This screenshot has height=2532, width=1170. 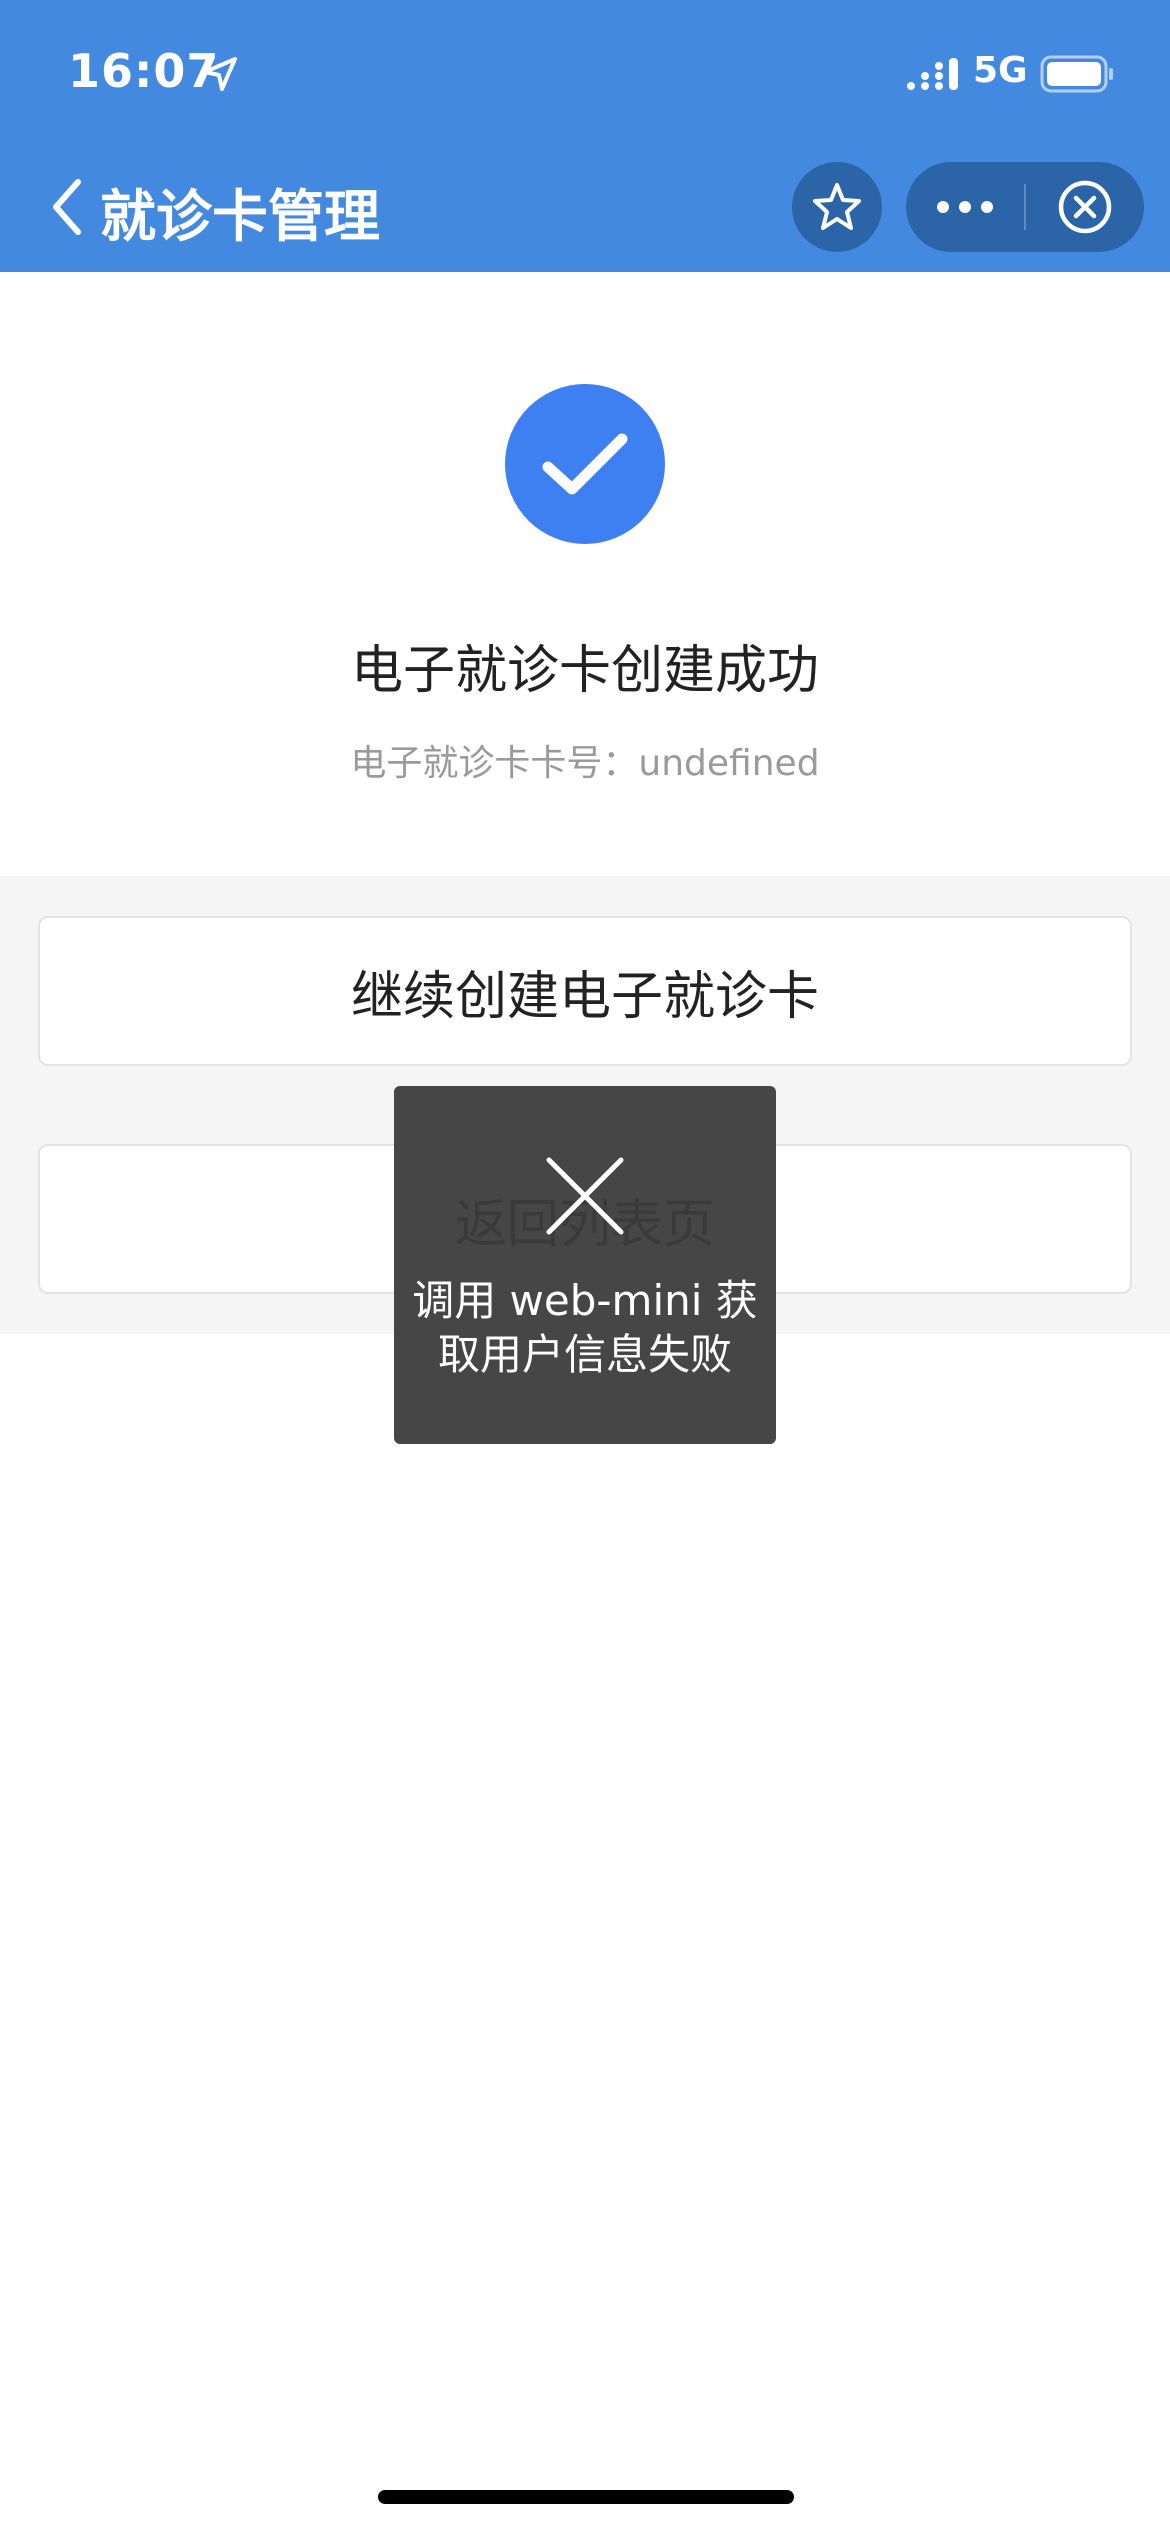 What do you see at coordinates (240, 217) in the screenshot?
I see `page-title: 就诊卡管理` at bounding box center [240, 217].